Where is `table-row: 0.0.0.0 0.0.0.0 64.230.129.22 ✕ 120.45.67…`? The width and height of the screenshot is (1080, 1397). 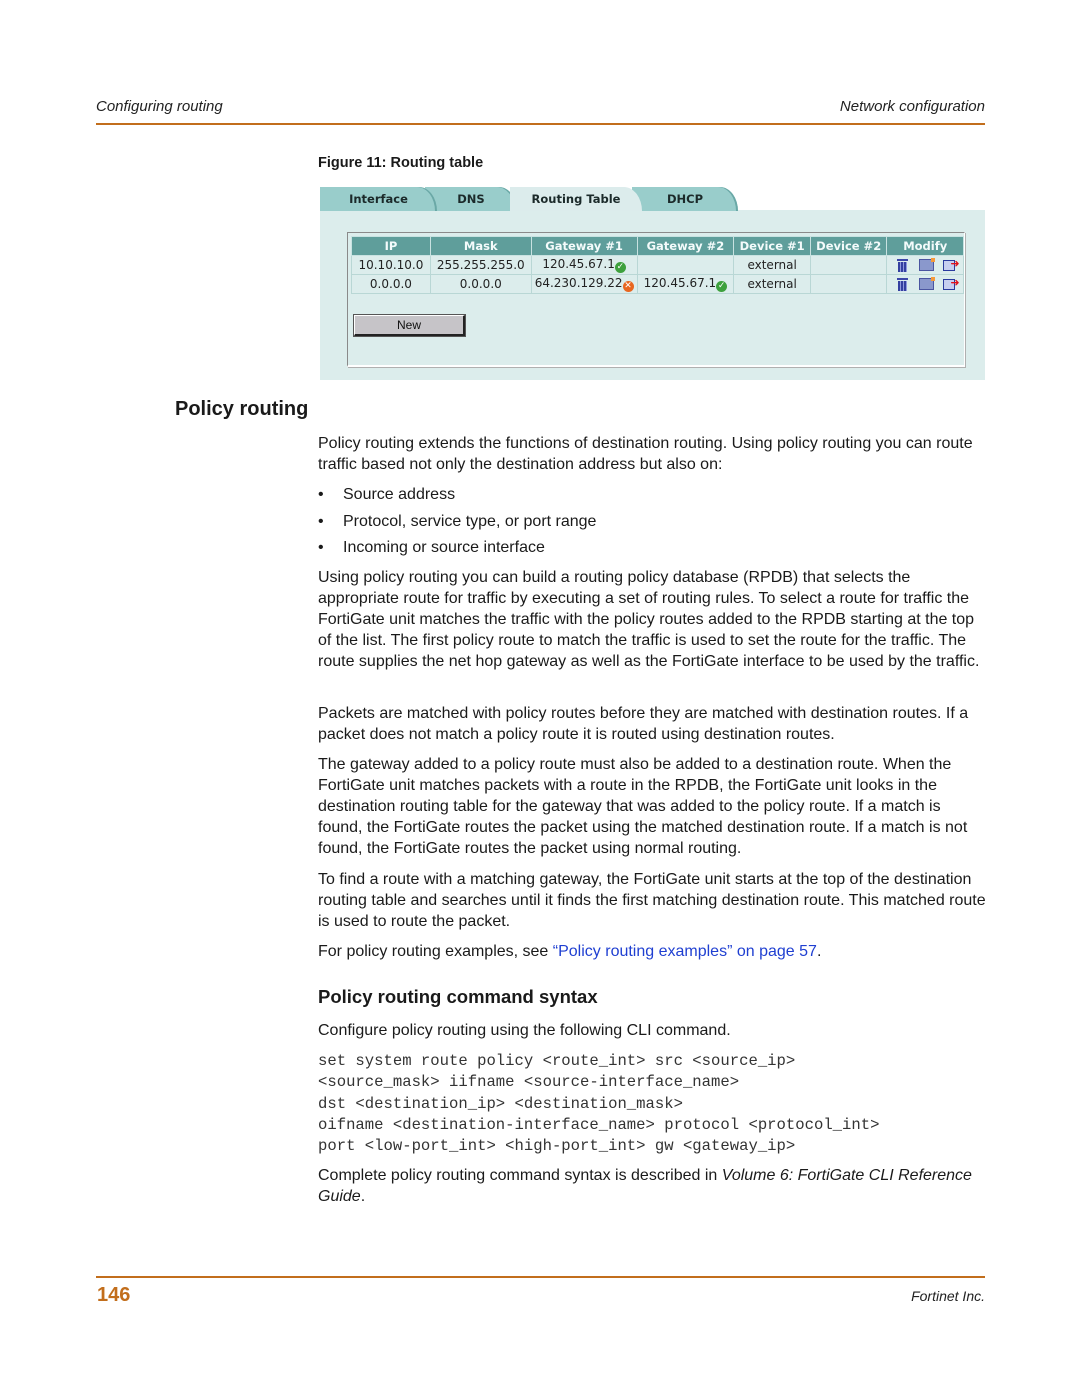 table-row: 0.0.0.0 0.0.0.0 64.230.129.22 ✕ 120.45.67… is located at coordinates (657, 284).